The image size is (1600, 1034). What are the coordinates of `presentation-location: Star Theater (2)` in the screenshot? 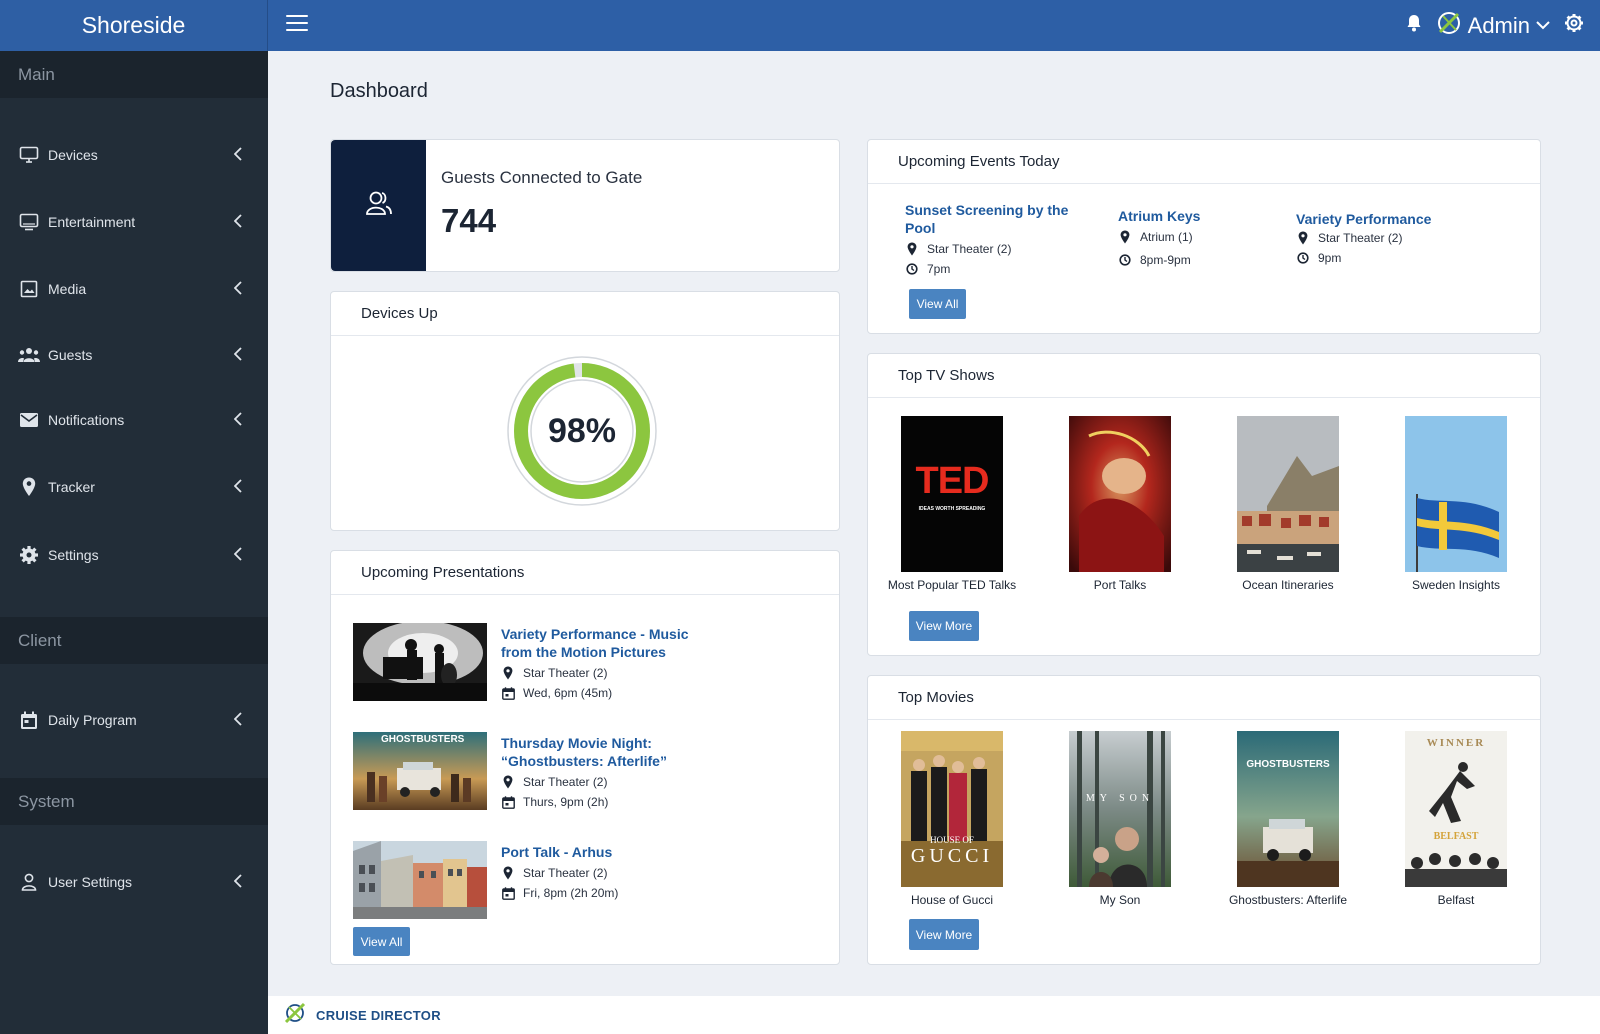 It's located at (559, 873).